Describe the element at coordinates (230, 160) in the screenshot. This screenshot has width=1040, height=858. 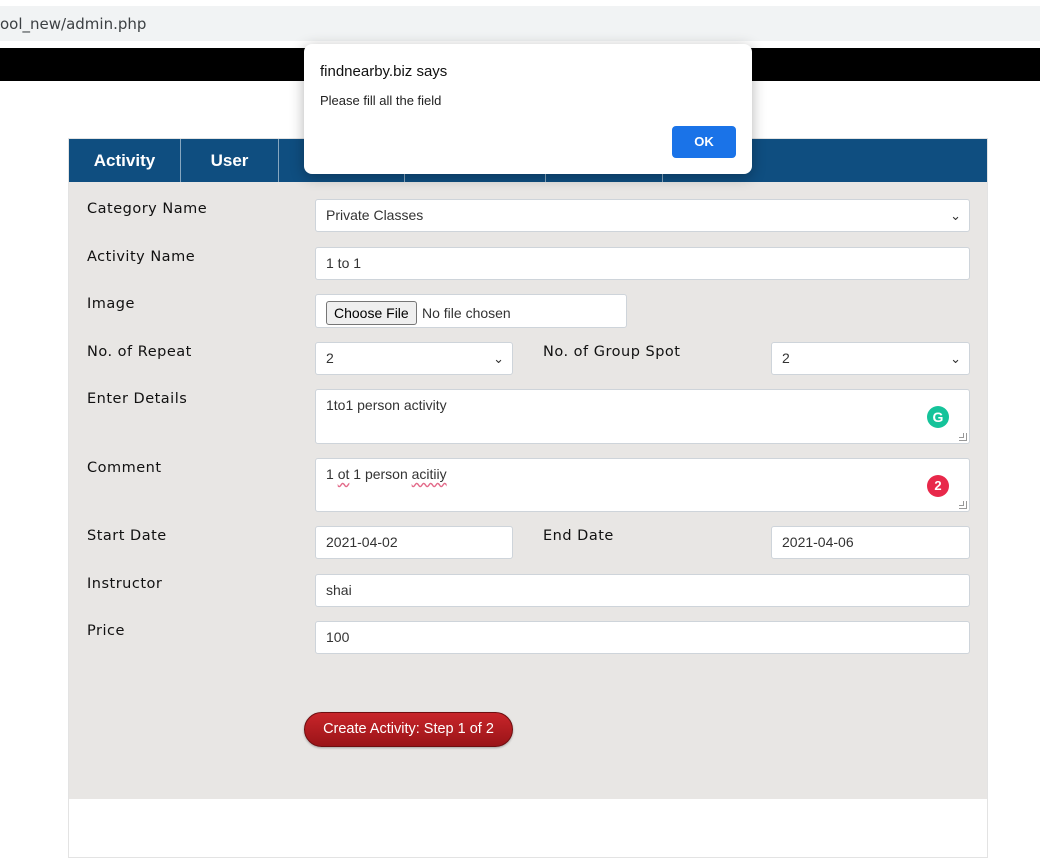
I see `tab-user: User` at that location.